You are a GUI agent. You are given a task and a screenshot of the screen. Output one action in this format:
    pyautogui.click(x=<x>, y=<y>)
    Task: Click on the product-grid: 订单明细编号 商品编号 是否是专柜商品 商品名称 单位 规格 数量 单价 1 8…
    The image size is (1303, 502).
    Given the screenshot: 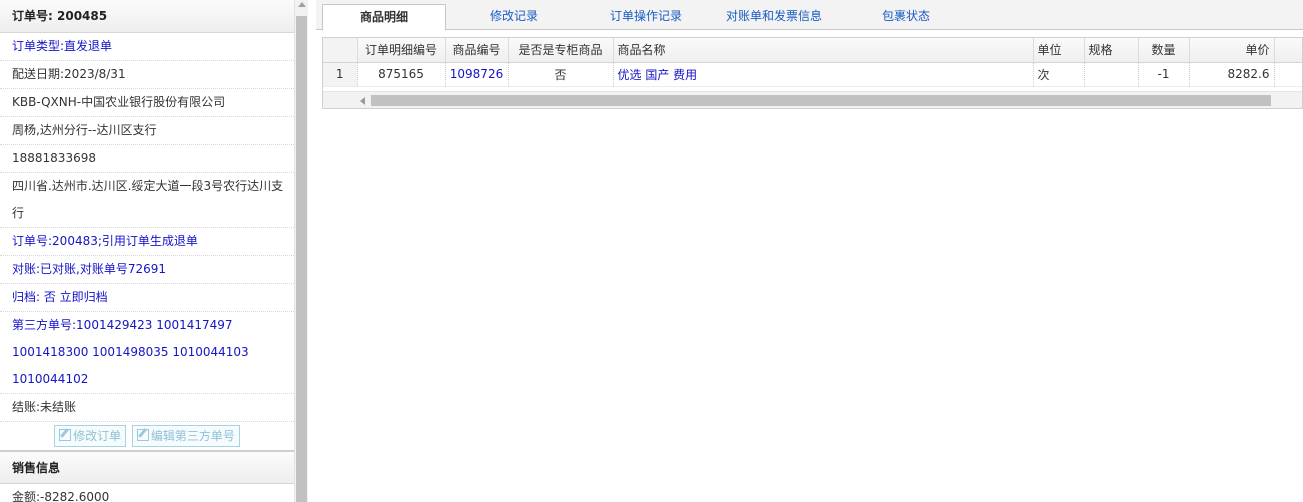 What is the action you would take?
    pyautogui.click(x=812, y=73)
    